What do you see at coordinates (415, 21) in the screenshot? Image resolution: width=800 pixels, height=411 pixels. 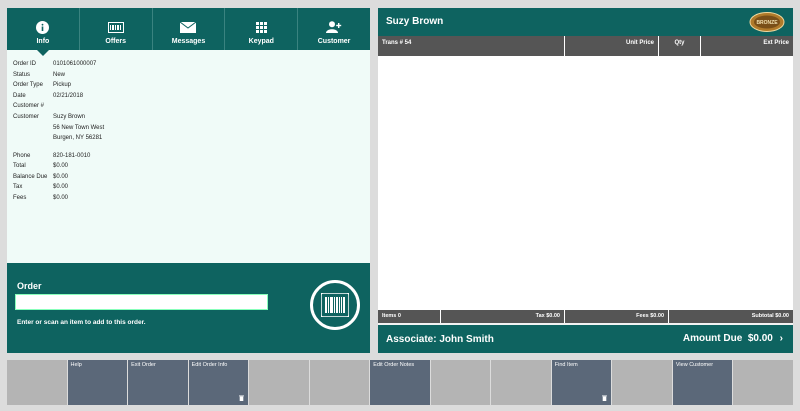 I see `customer-name: Suzy Brown` at bounding box center [415, 21].